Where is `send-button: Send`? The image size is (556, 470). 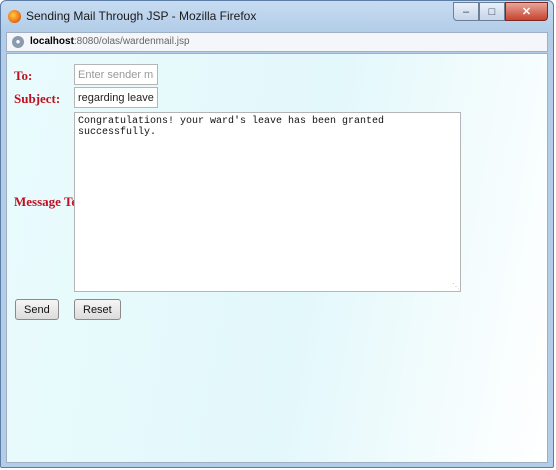 send-button: Send is located at coordinates (37, 309).